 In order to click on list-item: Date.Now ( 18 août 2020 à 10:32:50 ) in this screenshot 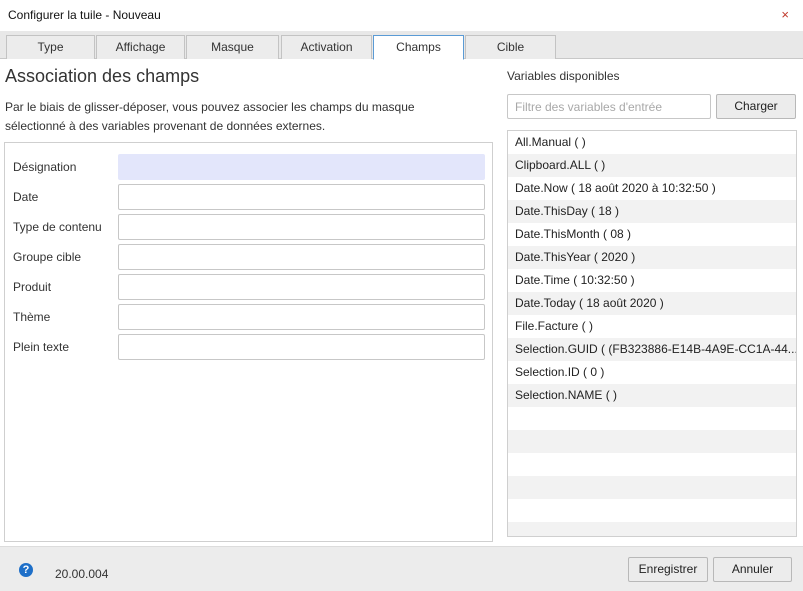, I will do `click(652, 188)`.